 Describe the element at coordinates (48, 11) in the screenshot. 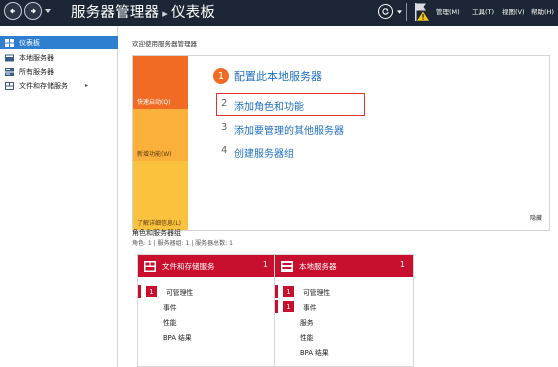

I see `history-dropdown-icon` at that location.